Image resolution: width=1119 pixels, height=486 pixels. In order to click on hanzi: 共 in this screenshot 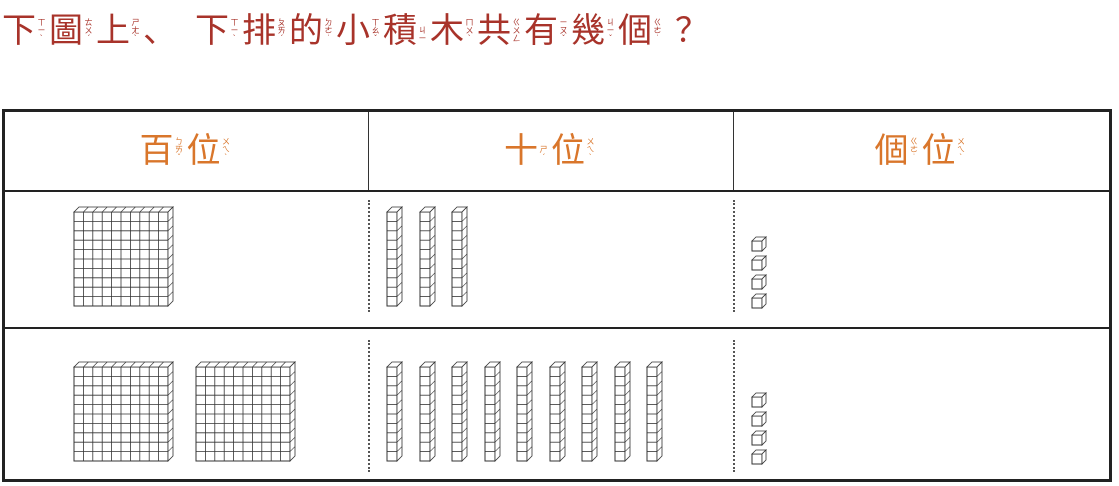, I will do `click(494, 31)`.